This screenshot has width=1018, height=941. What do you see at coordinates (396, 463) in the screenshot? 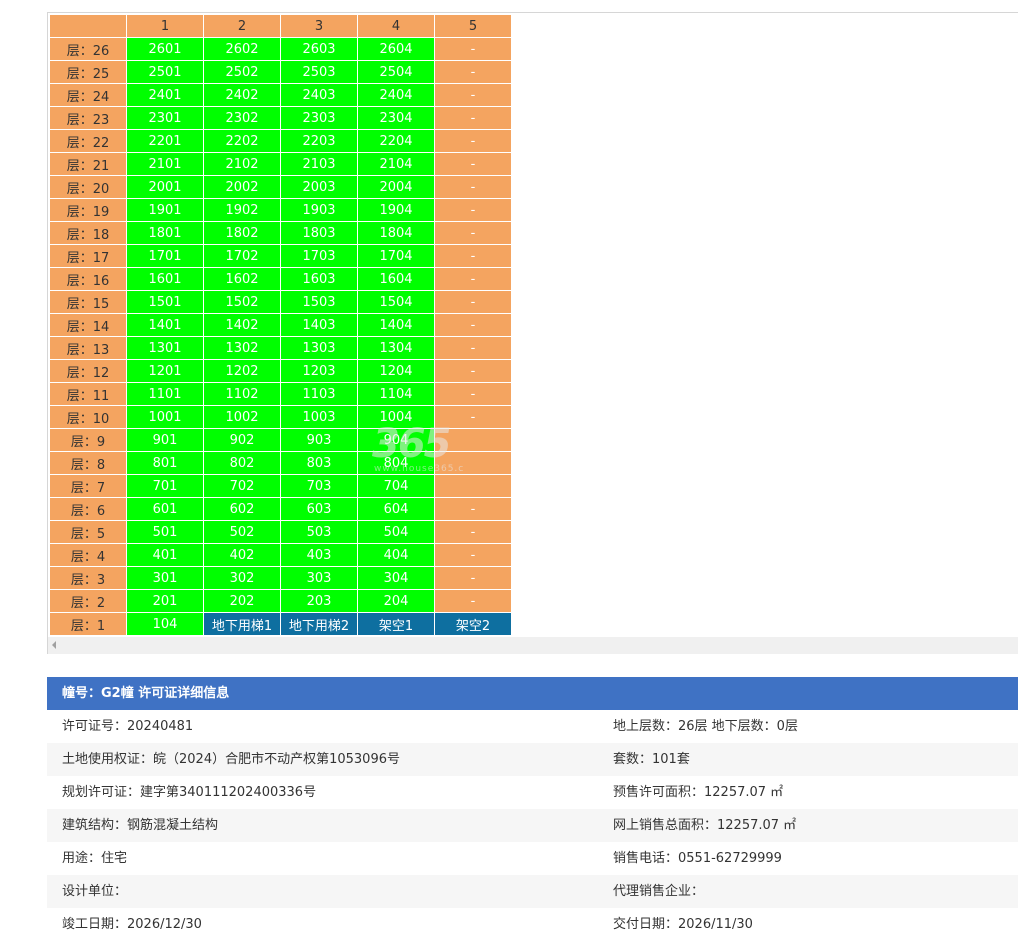
I see `unit-cell: 804` at bounding box center [396, 463].